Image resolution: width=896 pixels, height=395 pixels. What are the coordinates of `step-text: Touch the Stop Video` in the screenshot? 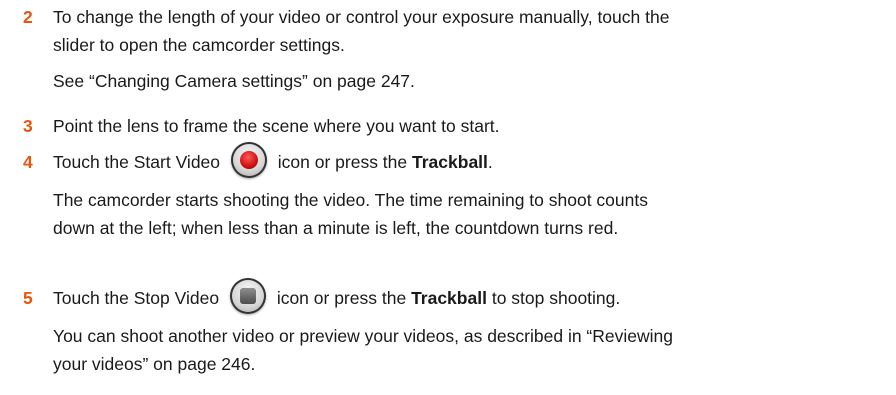 It's located at (136, 298).